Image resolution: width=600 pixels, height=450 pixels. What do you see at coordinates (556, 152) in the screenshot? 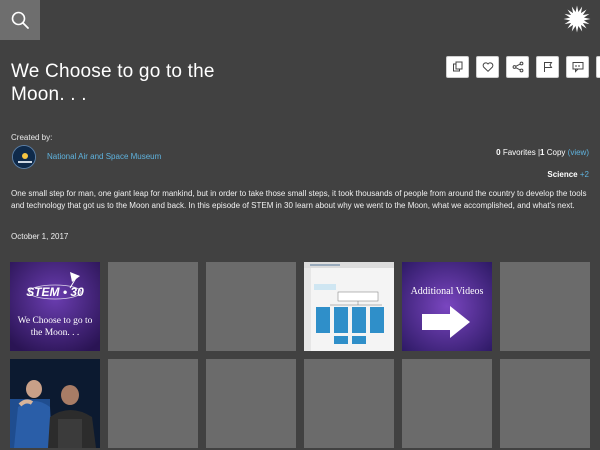
I see `copy-label: Copy` at bounding box center [556, 152].